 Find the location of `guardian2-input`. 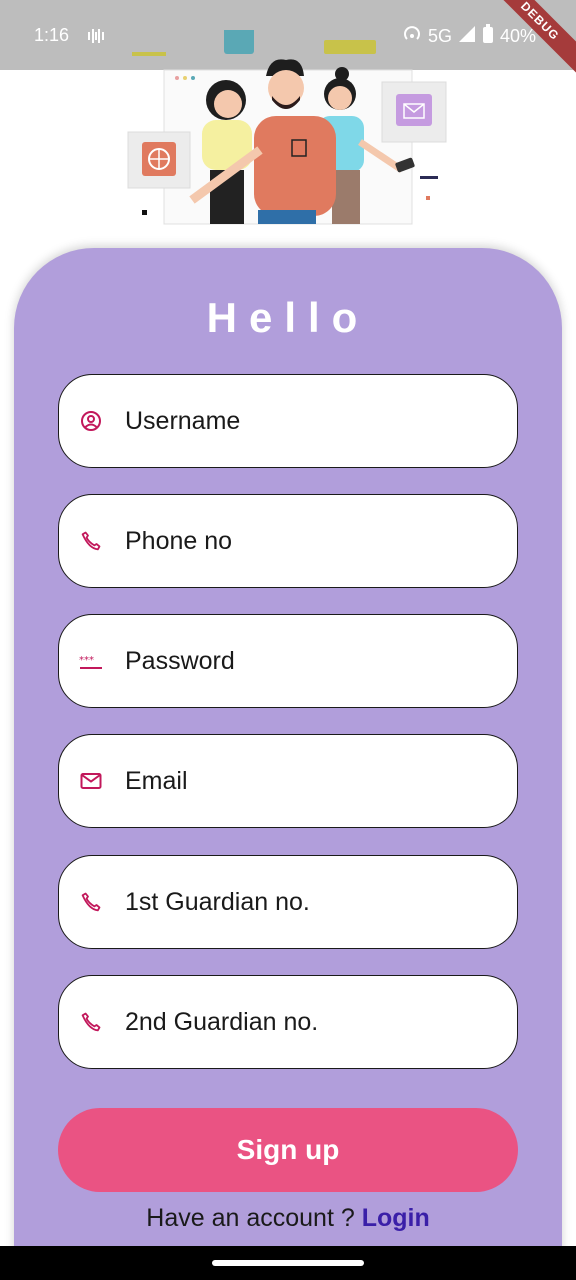

guardian2-input is located at coordinates (305, 1022).